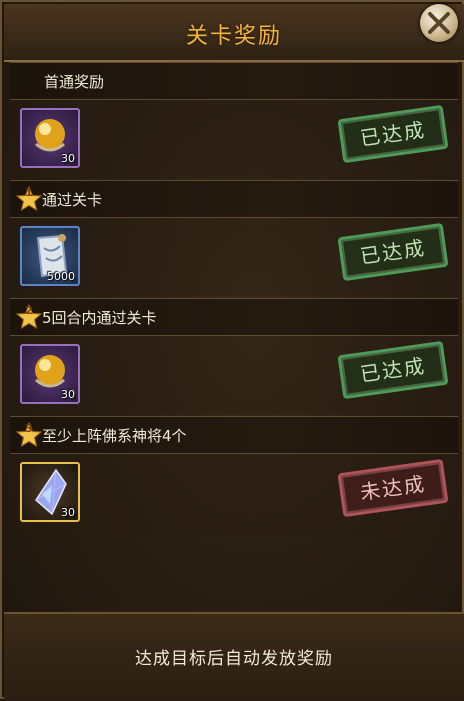 The width and height of the screenshot is (464, 701). What do you see at coordinates (234, 257) in the screenshot?
I see `reward-row: 5000 已达成` at bounding box center [234, 257].